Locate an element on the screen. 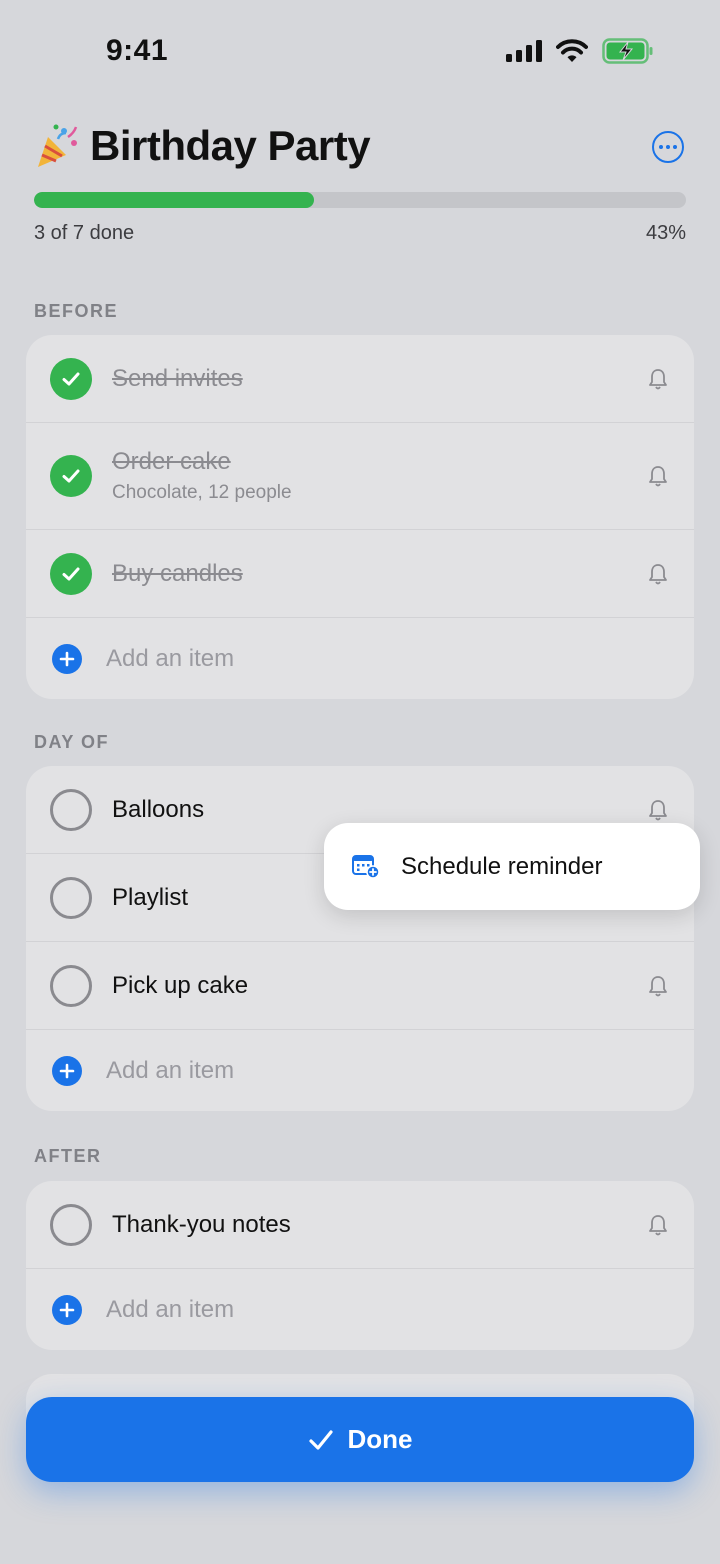  status-bar: 9:41 is located at coordinates (360, 50).